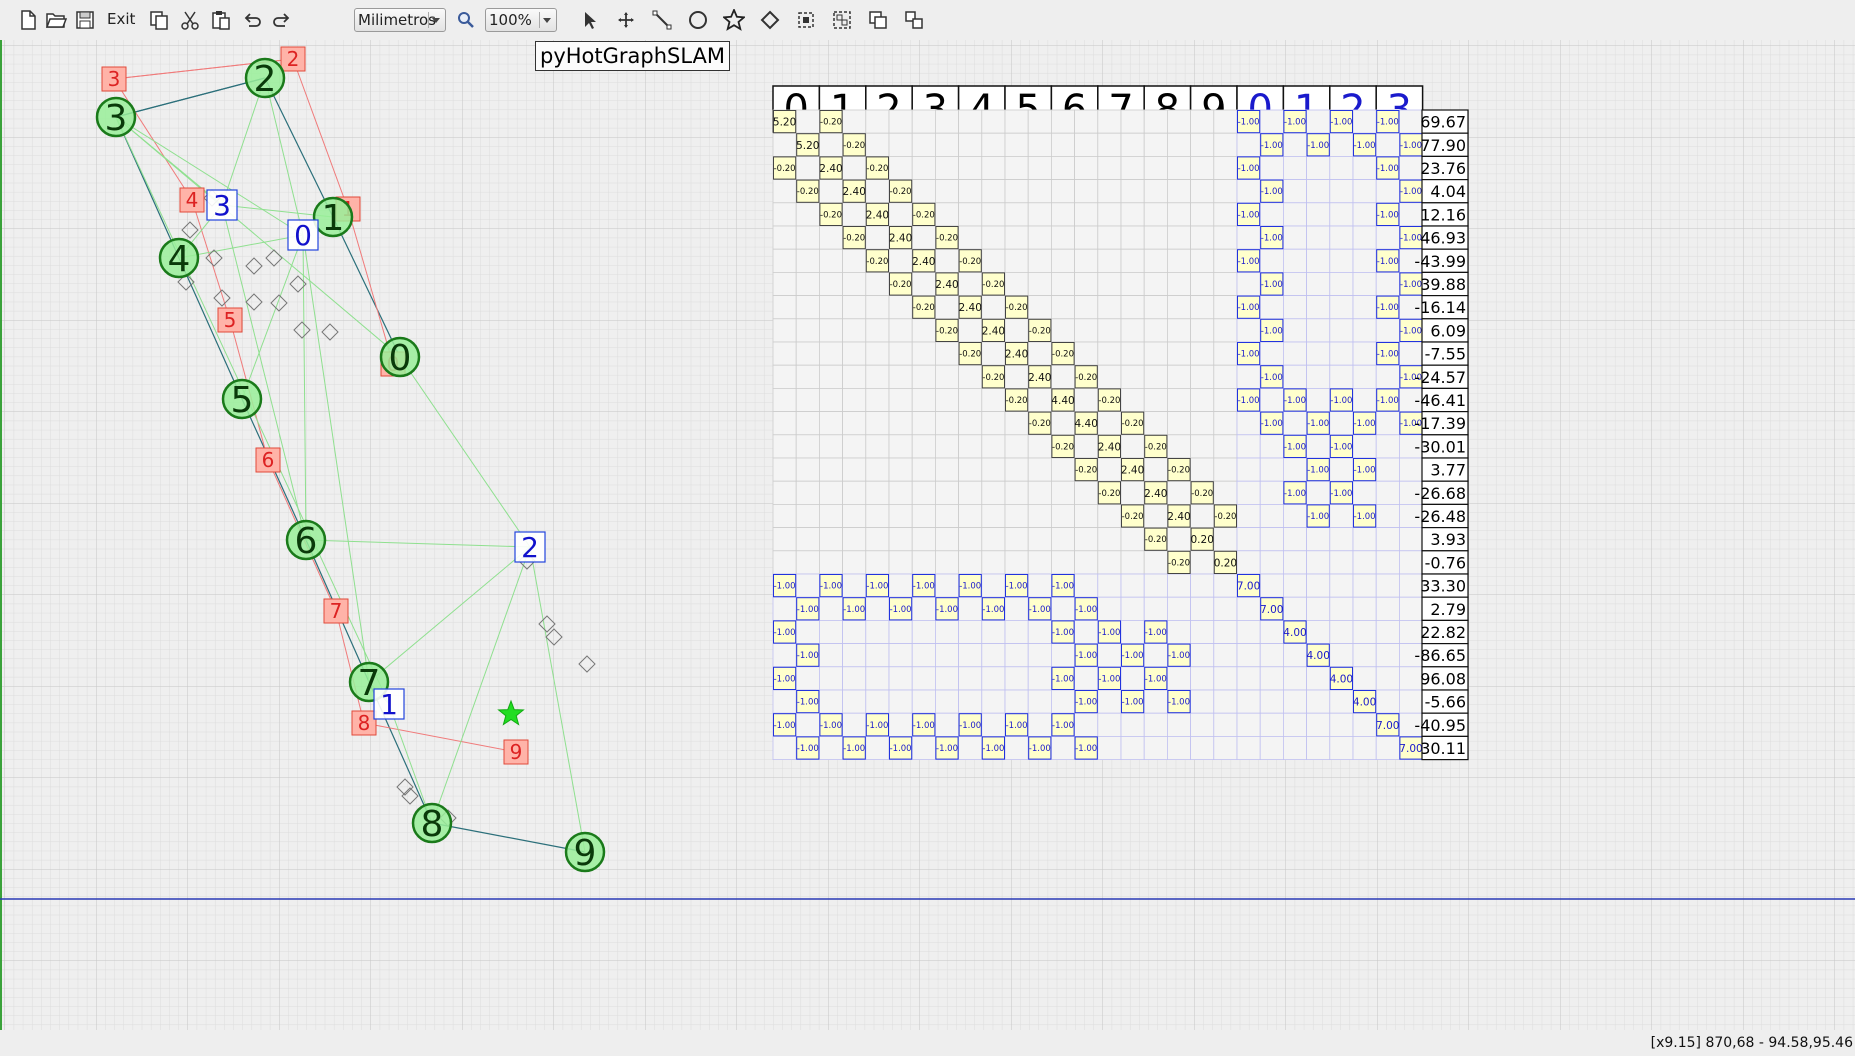 The height and width of the screenshot is (1056, 1855). What do you see at coordinates (1202, 540) in the screenshot?
I see `matrix-value-label: 0.20` at bounding box center [1202, 540].